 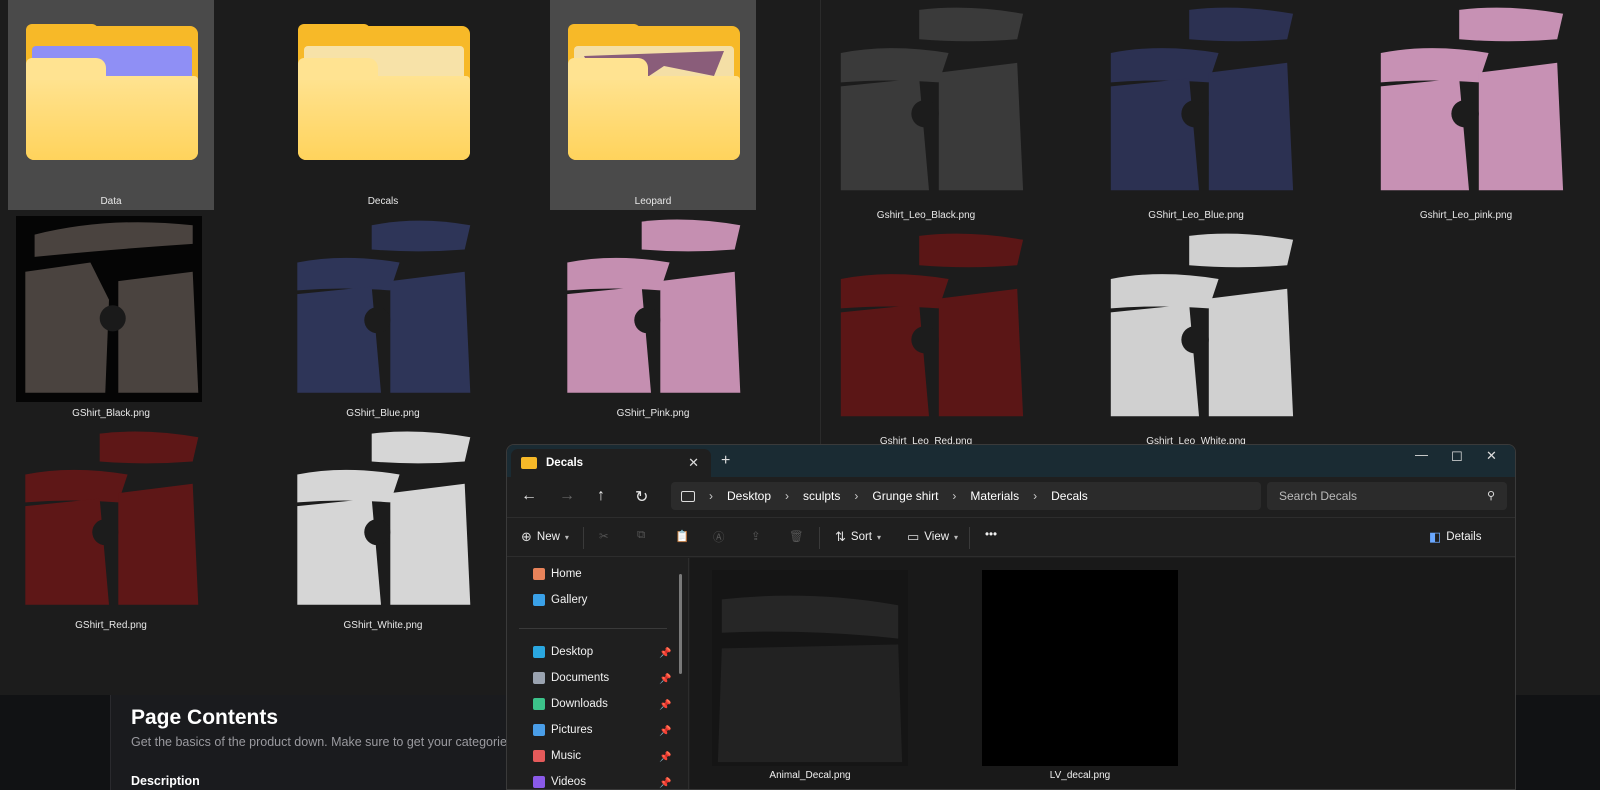 I want to click on sidebar-item-label: Pictures, so click(x=572, y=730).